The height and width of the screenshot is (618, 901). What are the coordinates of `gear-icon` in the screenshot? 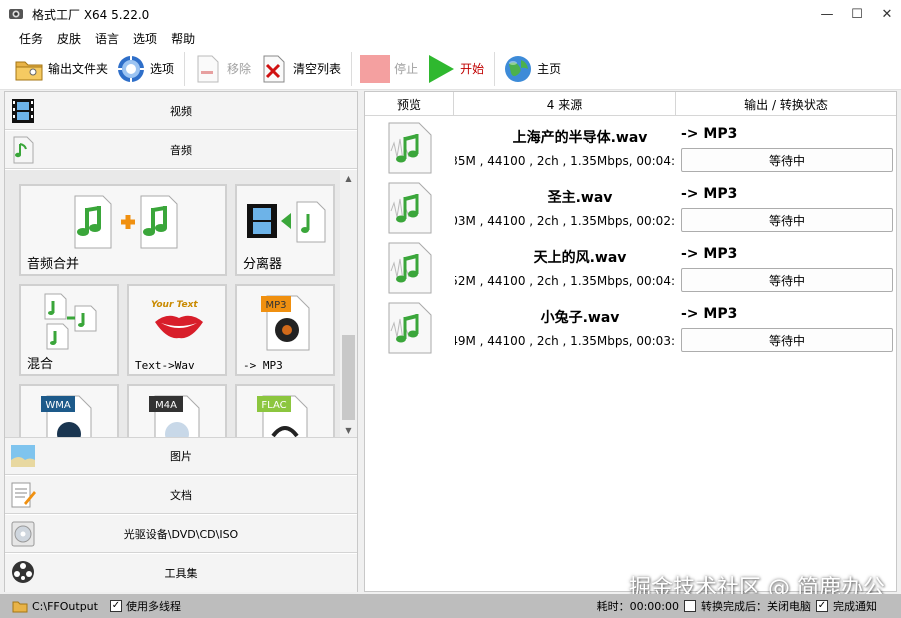 It's located at (131, 69).